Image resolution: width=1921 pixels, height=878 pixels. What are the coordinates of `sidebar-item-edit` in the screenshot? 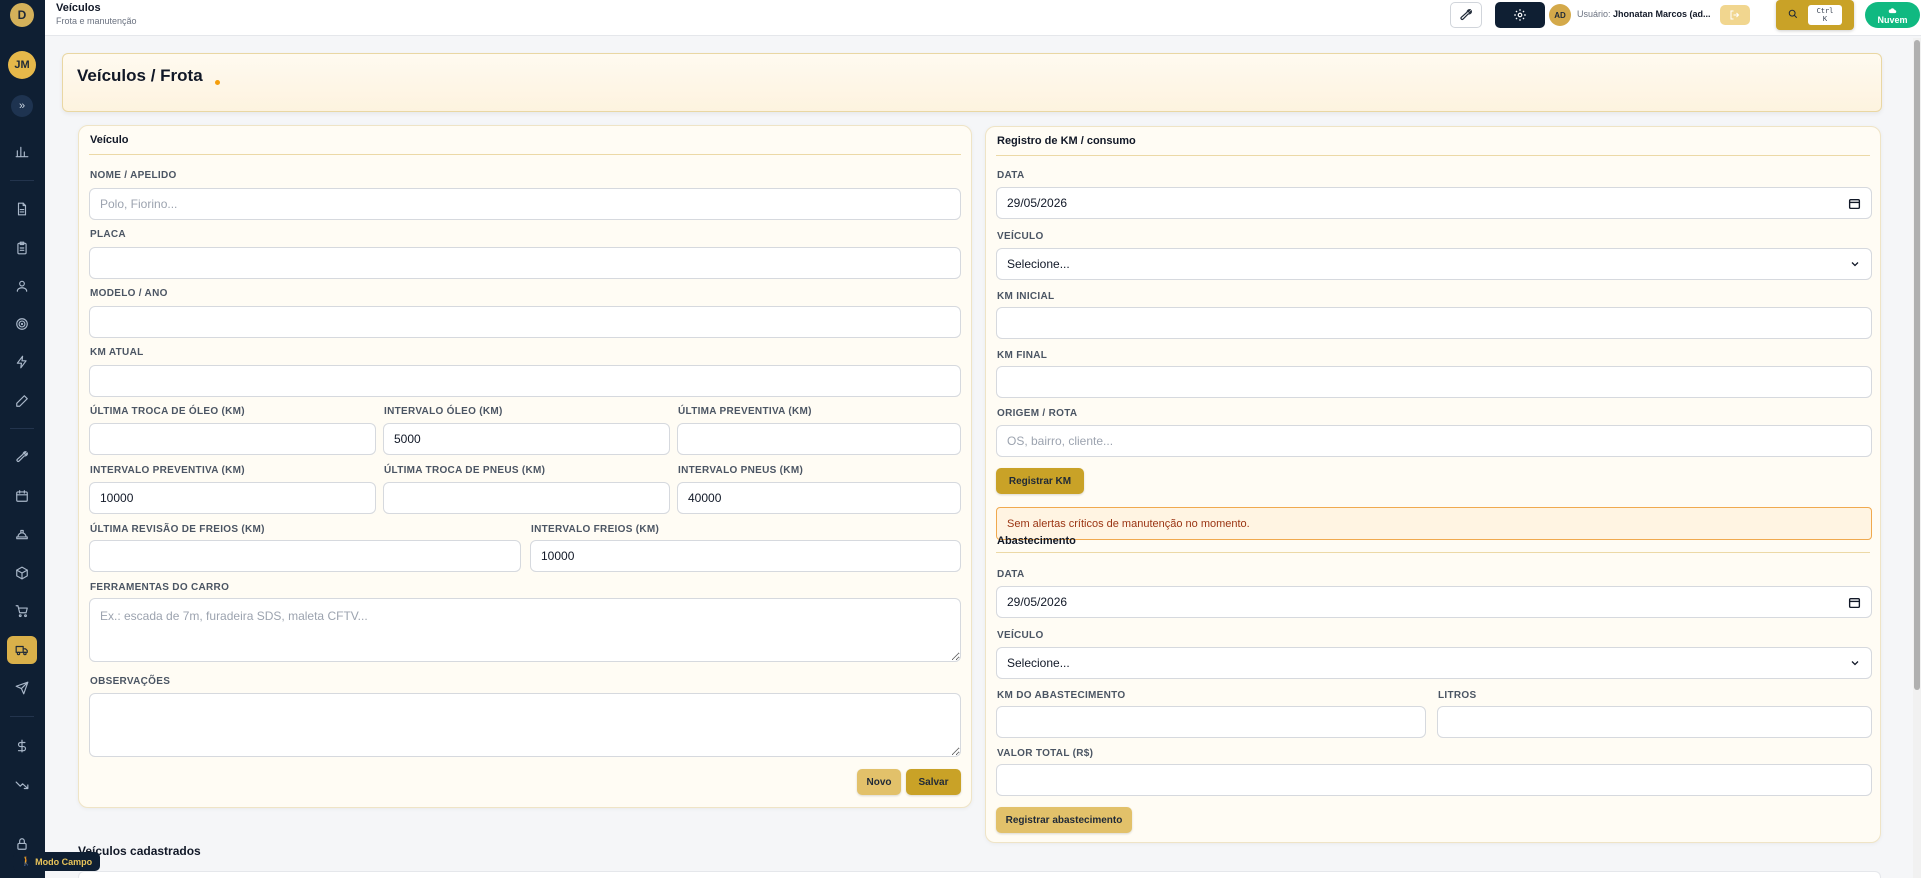 It's located at (22, 401).